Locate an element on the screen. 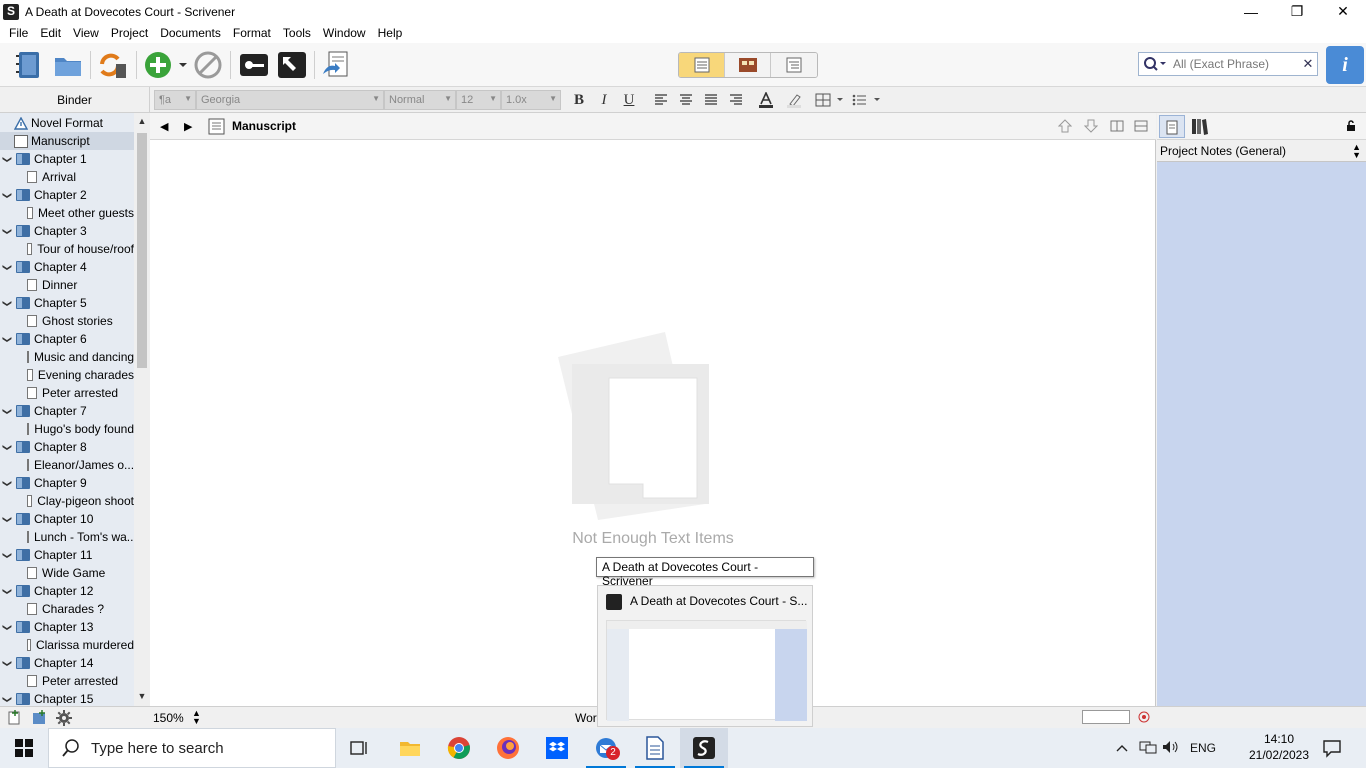 The width and height of the screenshot is (1366, 768). zoom-stepper-icon: ▲ ▼ is located at coordinates (196, 717).